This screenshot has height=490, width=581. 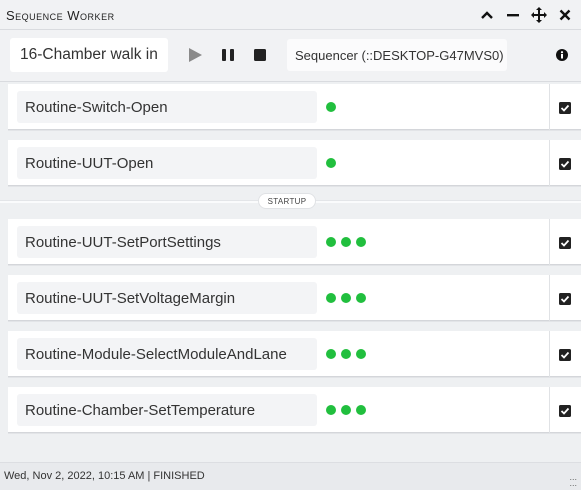 What do you see at coordinates (60, 15) in the screenshot?
I see `window-title: Sequence Worker` at bounding box center [60, 15].